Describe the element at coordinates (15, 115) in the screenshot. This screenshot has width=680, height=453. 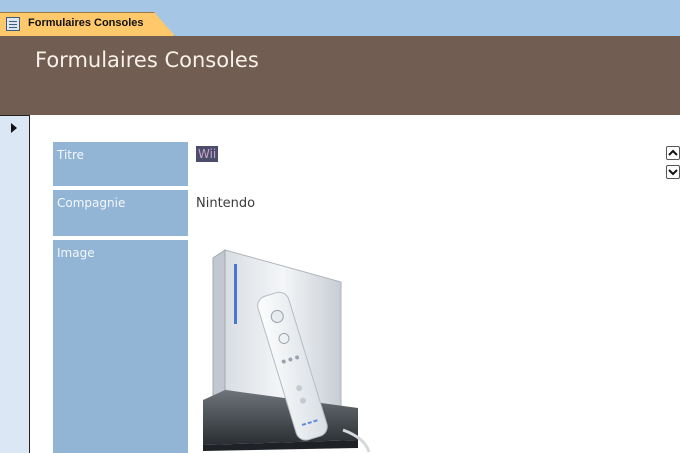
I see `record-selector-divider` at that location.